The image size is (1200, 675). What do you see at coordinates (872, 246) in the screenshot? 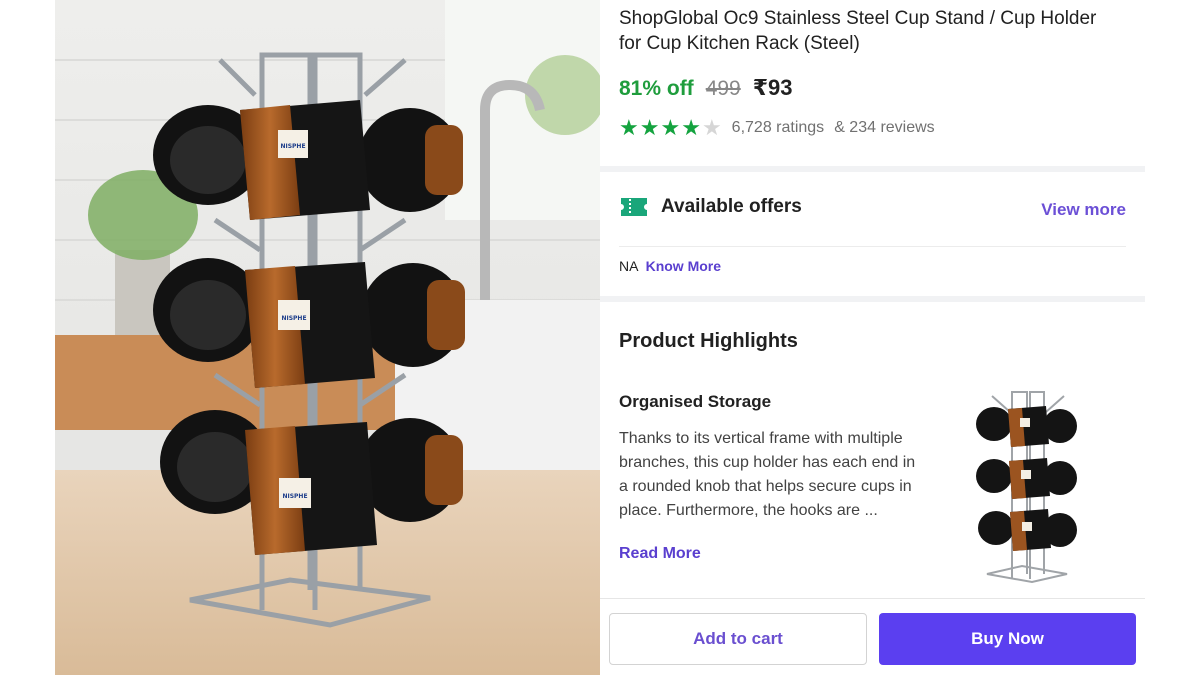
I see `offers-divider` at bounding box center [872, 246].